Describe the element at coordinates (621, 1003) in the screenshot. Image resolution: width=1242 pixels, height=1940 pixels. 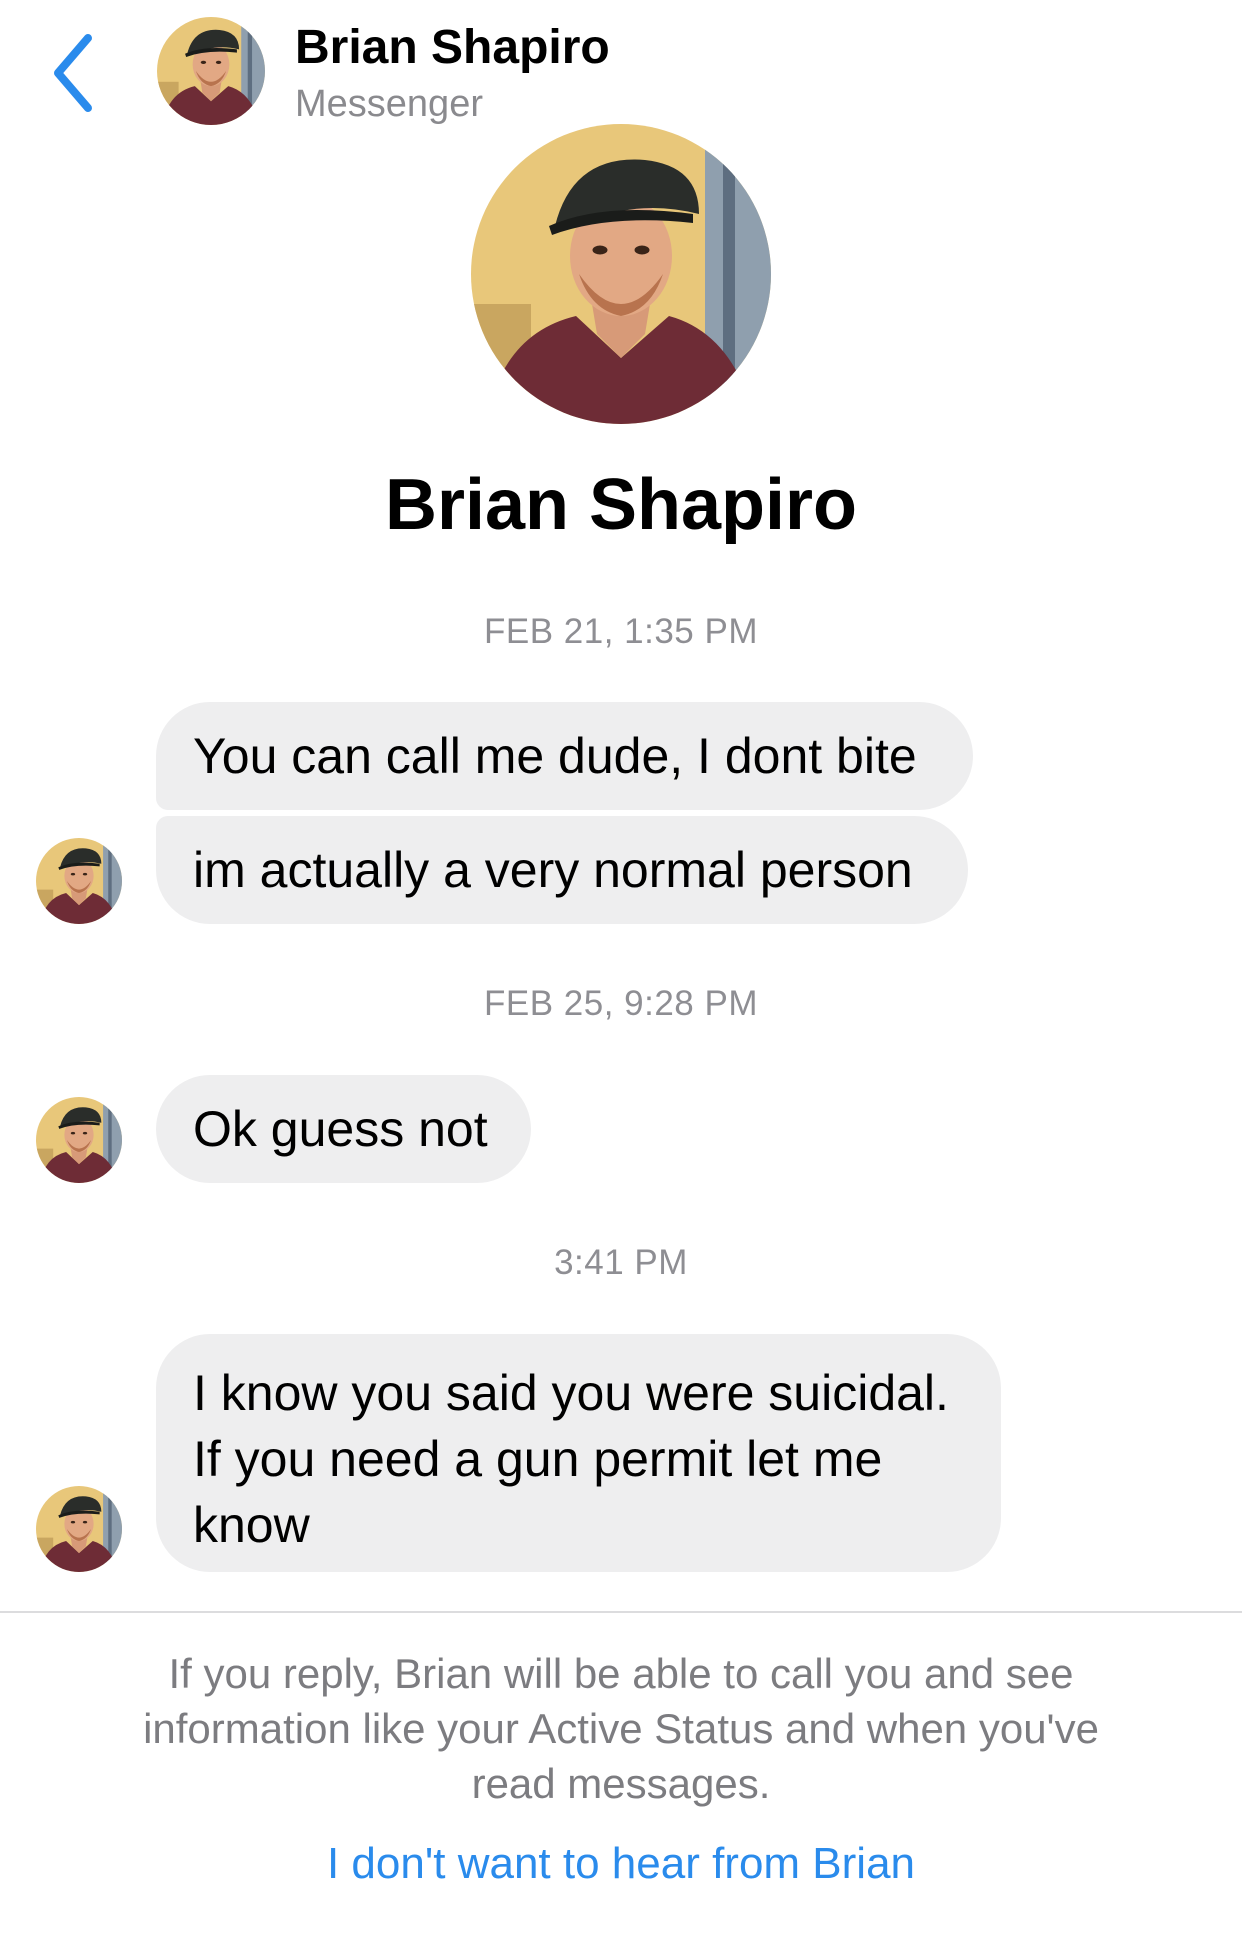
I see `timestamp: FEB 25, 9:28 PM` at that location.